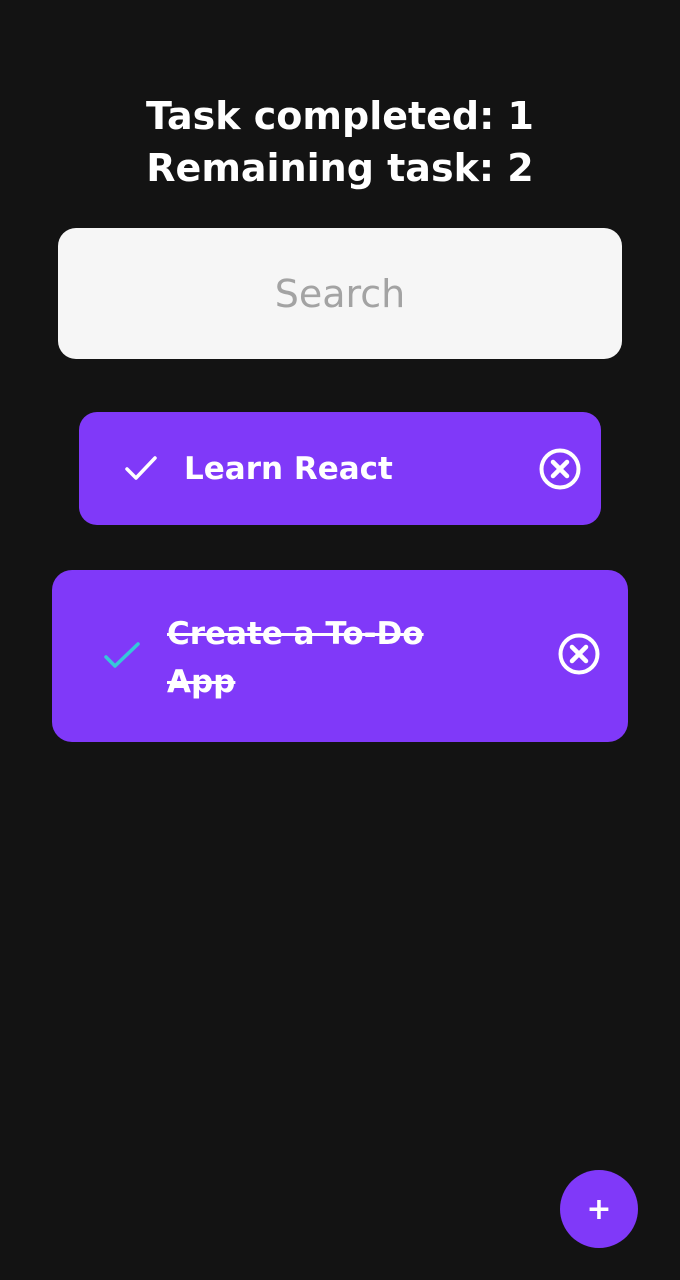  I want to click on task-item: Learn React, so click(340, 468).